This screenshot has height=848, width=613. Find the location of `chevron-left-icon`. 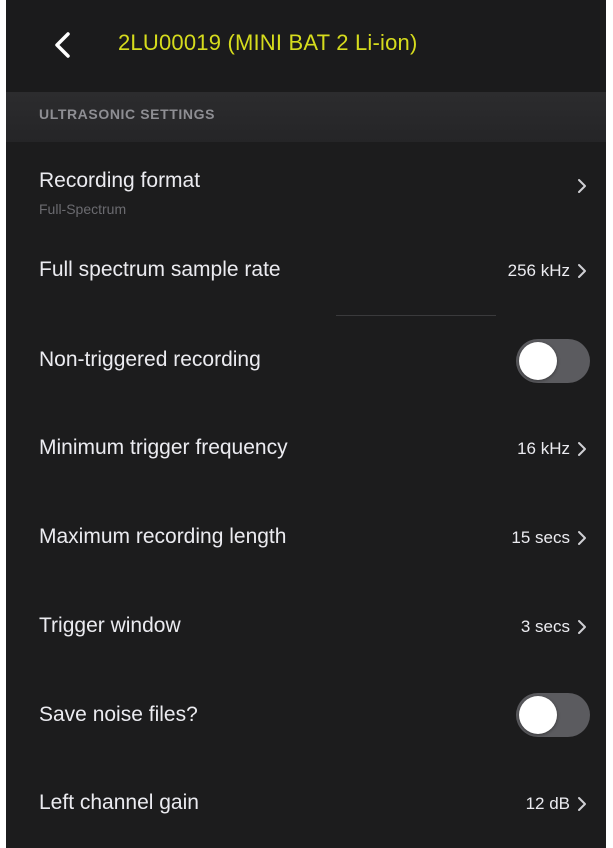

chevron-left-icon is located at coordinates (62, 45).